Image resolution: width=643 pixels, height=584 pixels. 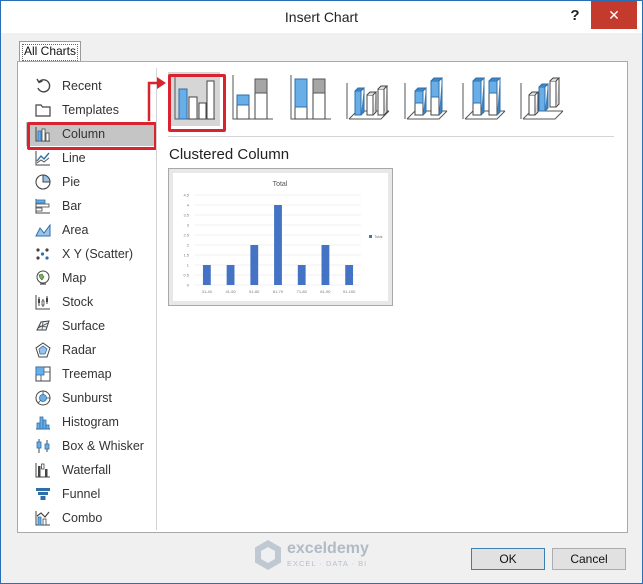 I want to click on chart-type-label: Sunburst, so click(x=87, y=398).